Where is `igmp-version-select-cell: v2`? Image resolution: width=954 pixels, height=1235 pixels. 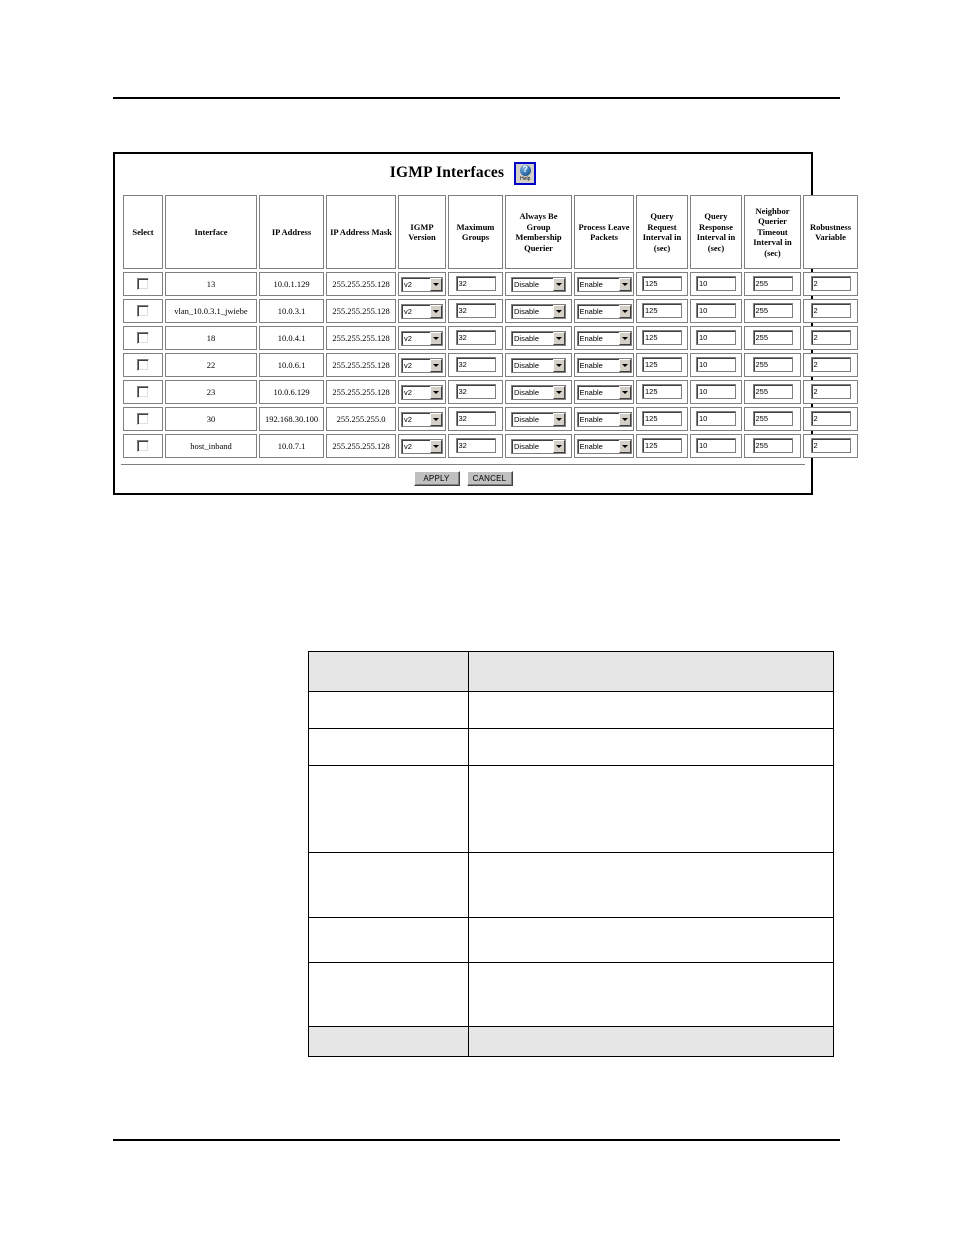
igmp-version-select-cell: v2 is located at coordinates (422, 392).